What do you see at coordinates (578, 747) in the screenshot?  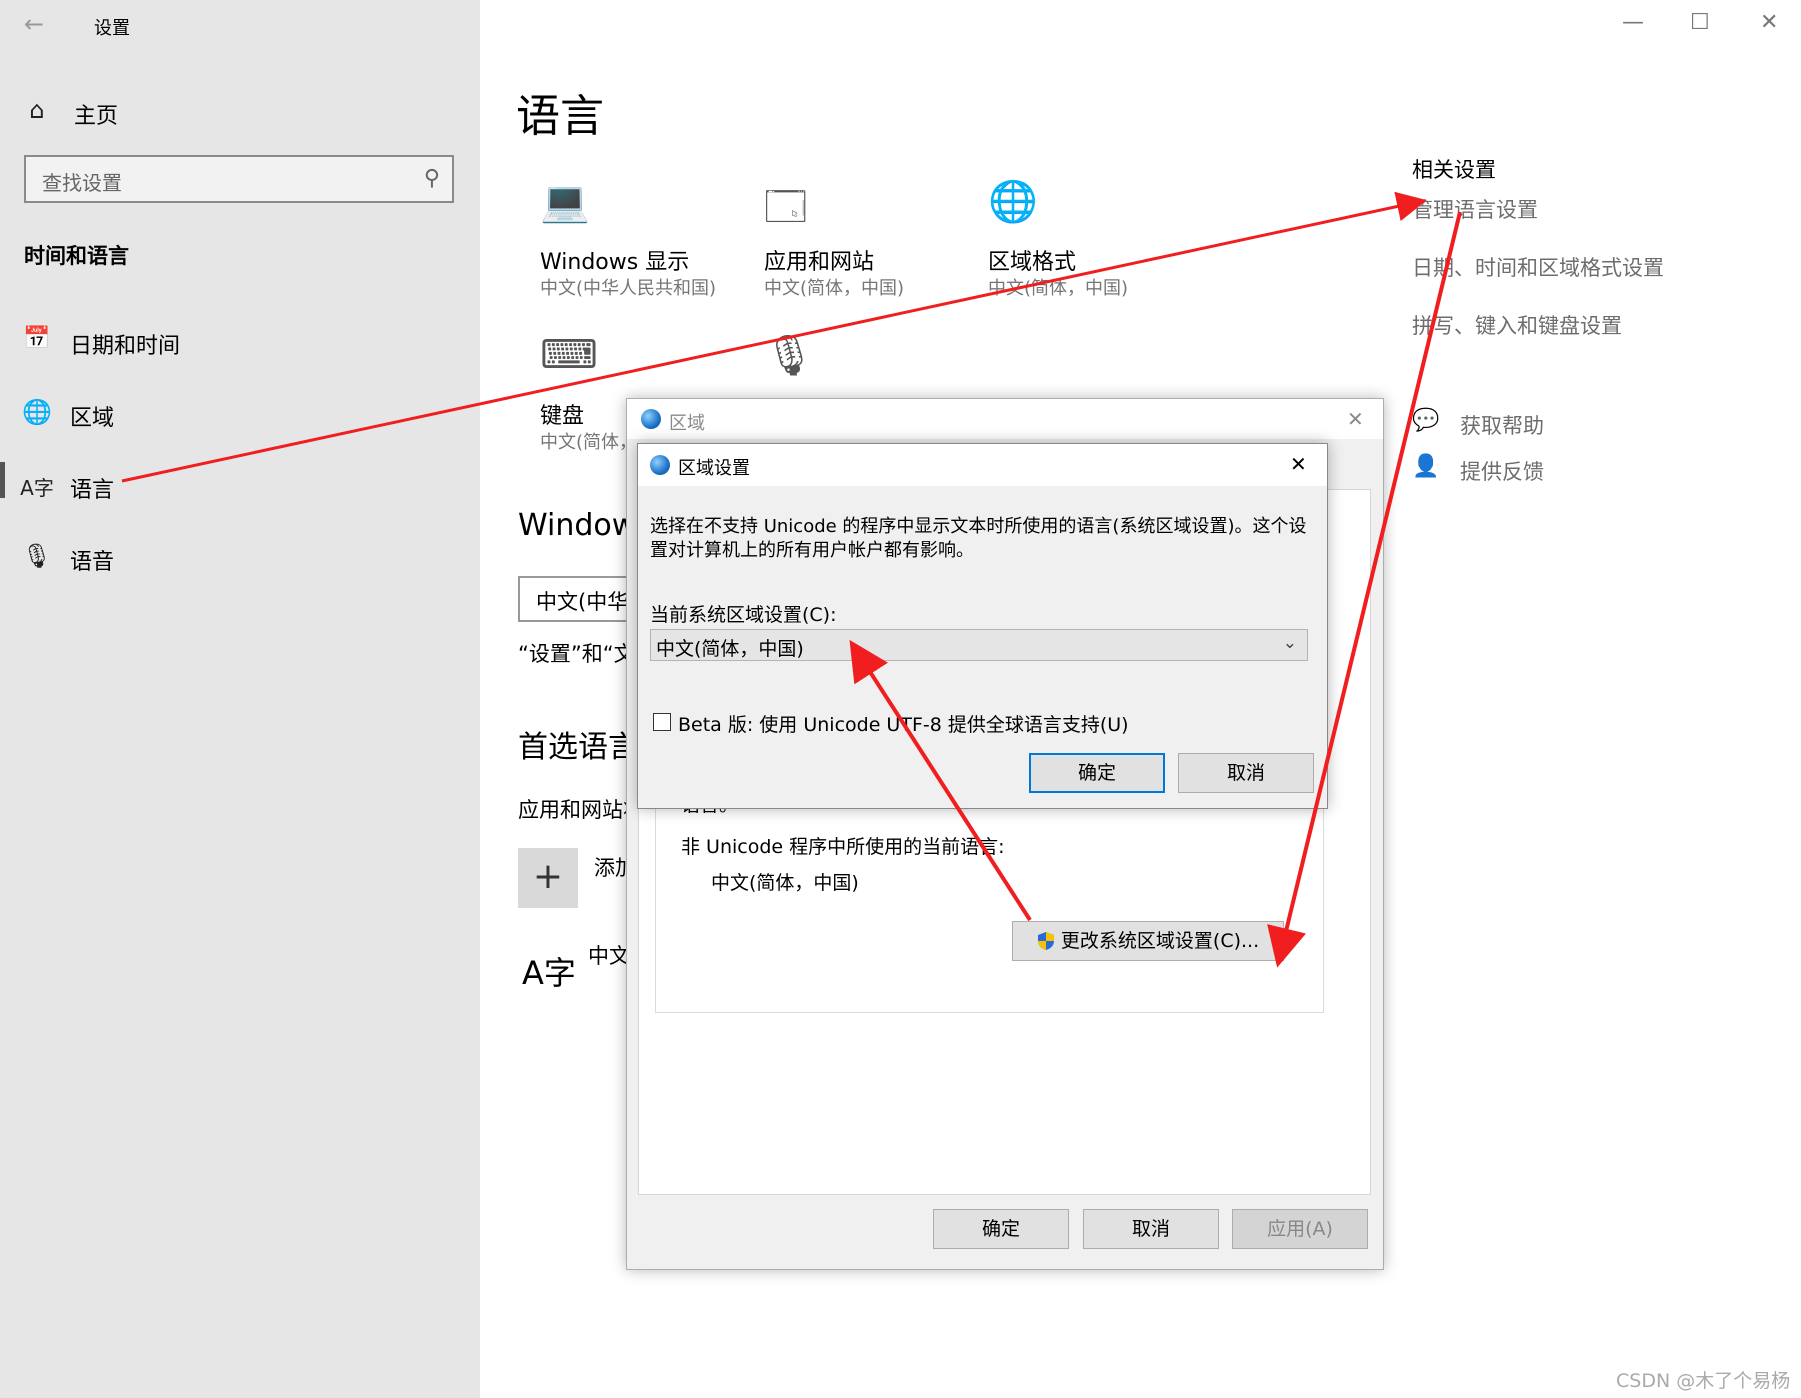 I see `preferred-languages-heading: 首选语言` at bounding box center [578, 747].